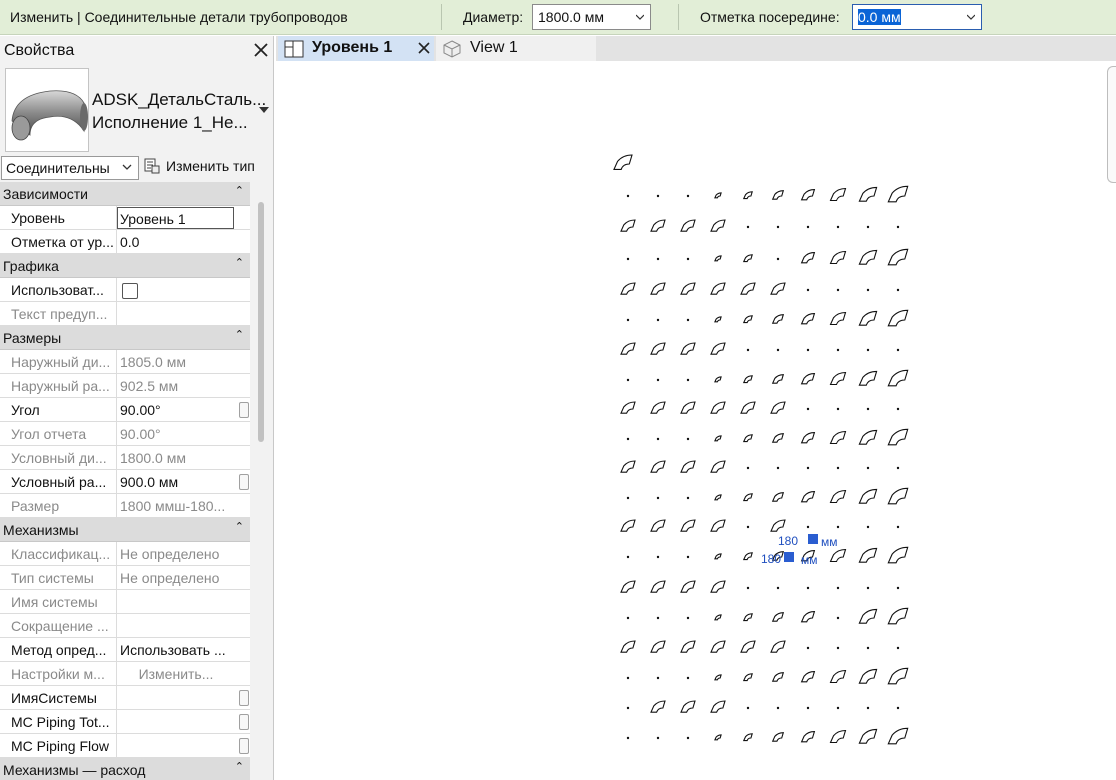 The width and height of the screenshot is (1116, 780). Describe the element at coordinates (244, 410) in the screenshot. I see `associate-parameter-button` at that location.